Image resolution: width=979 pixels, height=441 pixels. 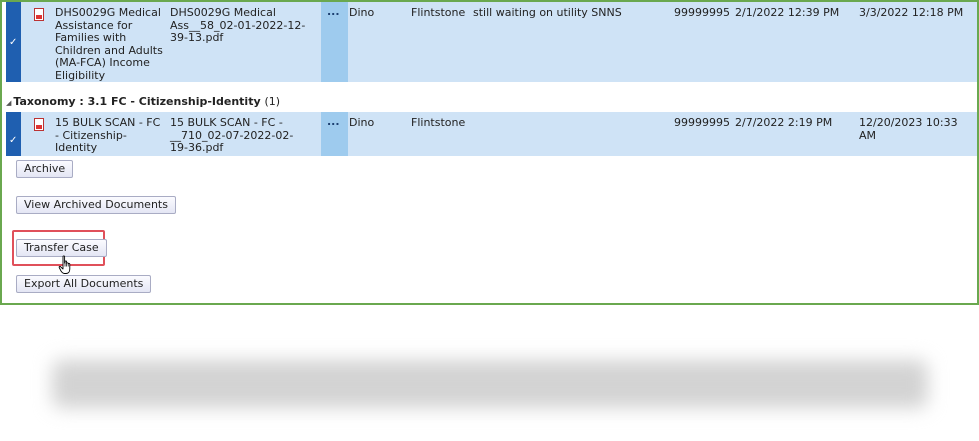 What do you see at coordinates (784, 122) in the screenshot?
I see `date-received-cell: 2/7/2022 2:19 PM` at bounding box center [784, 122].